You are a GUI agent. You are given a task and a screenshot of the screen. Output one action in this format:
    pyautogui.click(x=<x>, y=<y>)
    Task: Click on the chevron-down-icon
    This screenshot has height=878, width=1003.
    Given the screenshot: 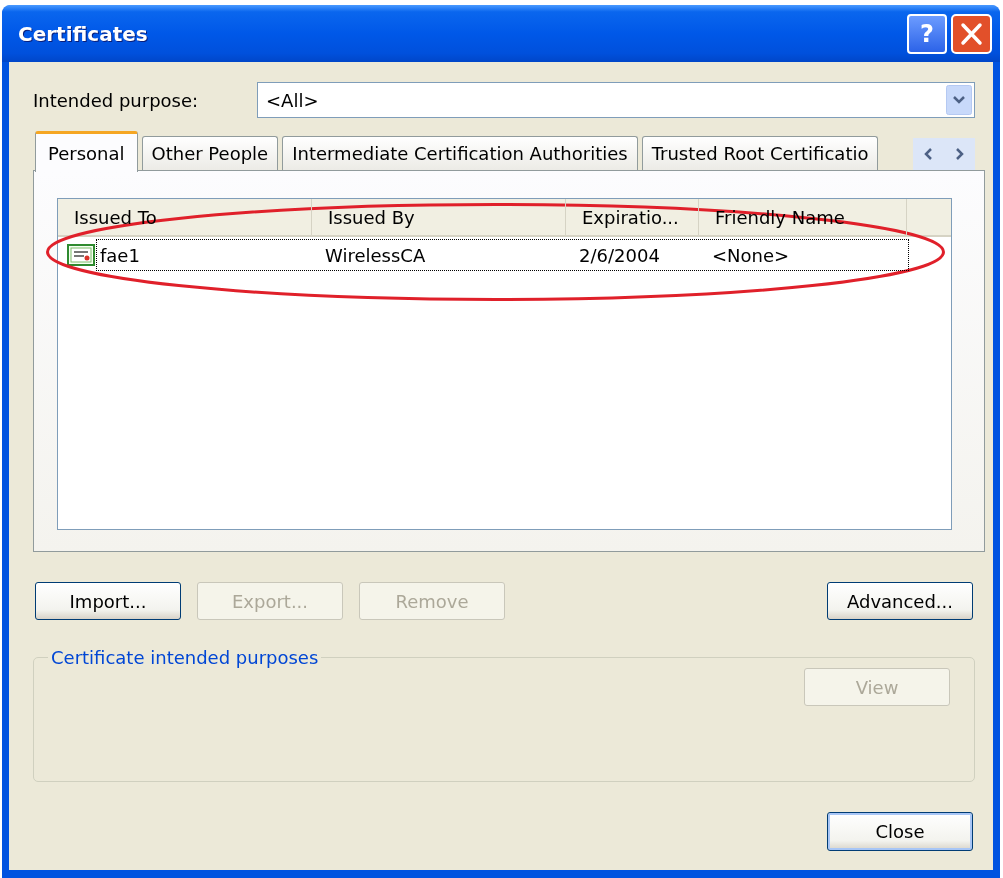 What is the action you would take?
    pyautogui.click(x=959, y=100)
    